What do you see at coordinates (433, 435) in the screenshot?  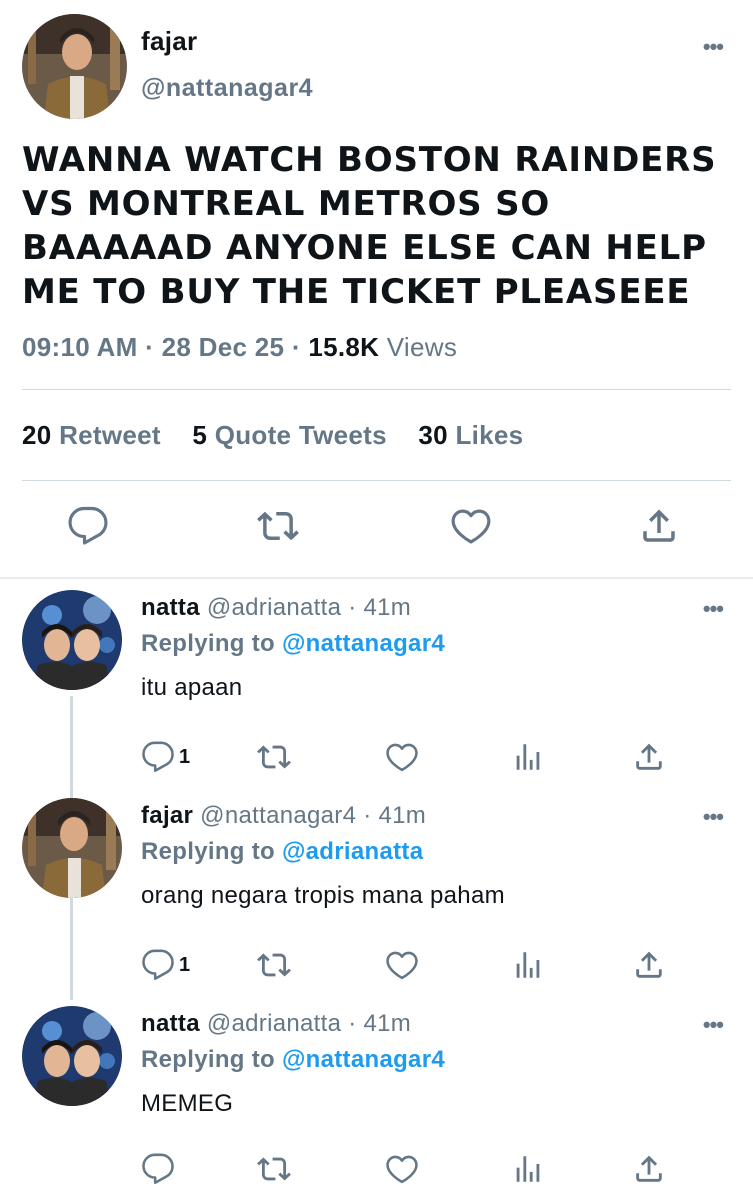 I see `likes-count: 30` at bounding box center [433, 435].